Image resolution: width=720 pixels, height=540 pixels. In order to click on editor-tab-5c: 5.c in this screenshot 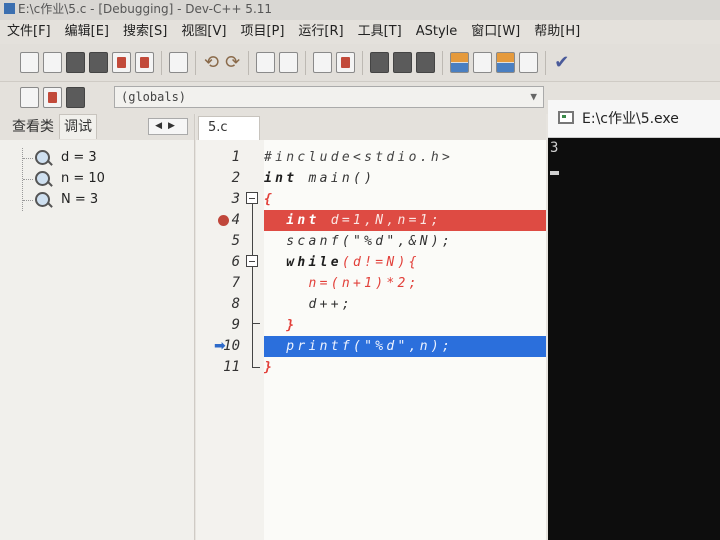, I will do `click(229, 128)`.